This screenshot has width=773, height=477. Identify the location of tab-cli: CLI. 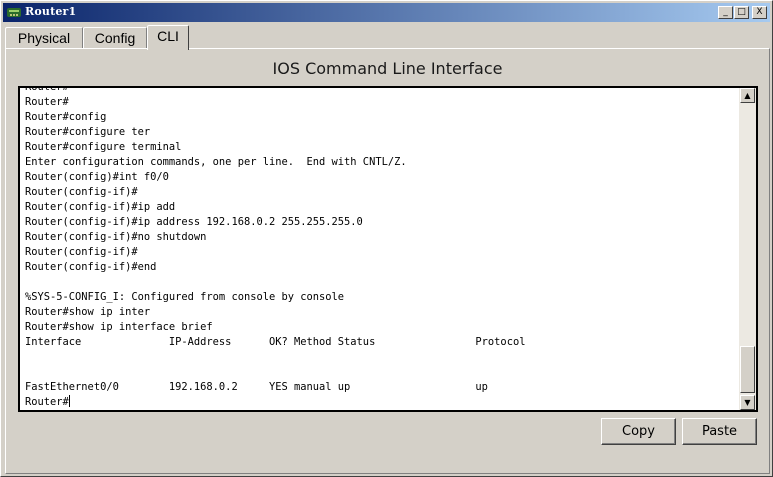
(168, 37).